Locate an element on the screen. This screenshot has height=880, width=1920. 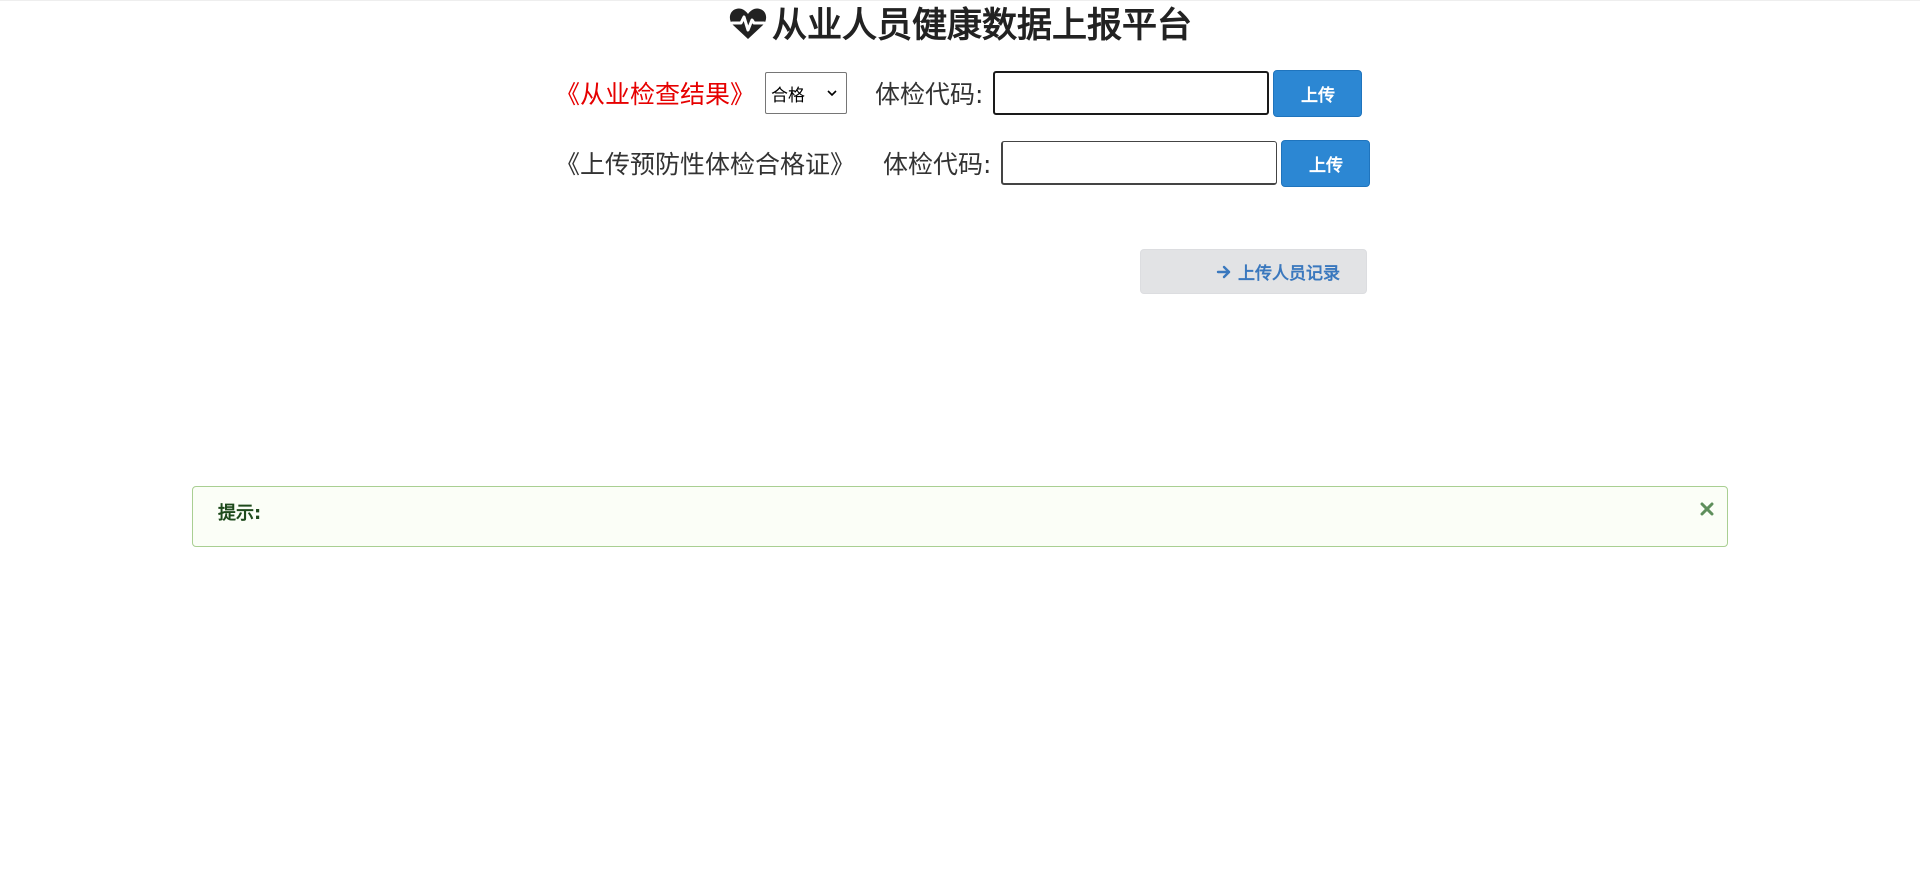
exam-result-select: 合格 is located at coordinates (806, 93).